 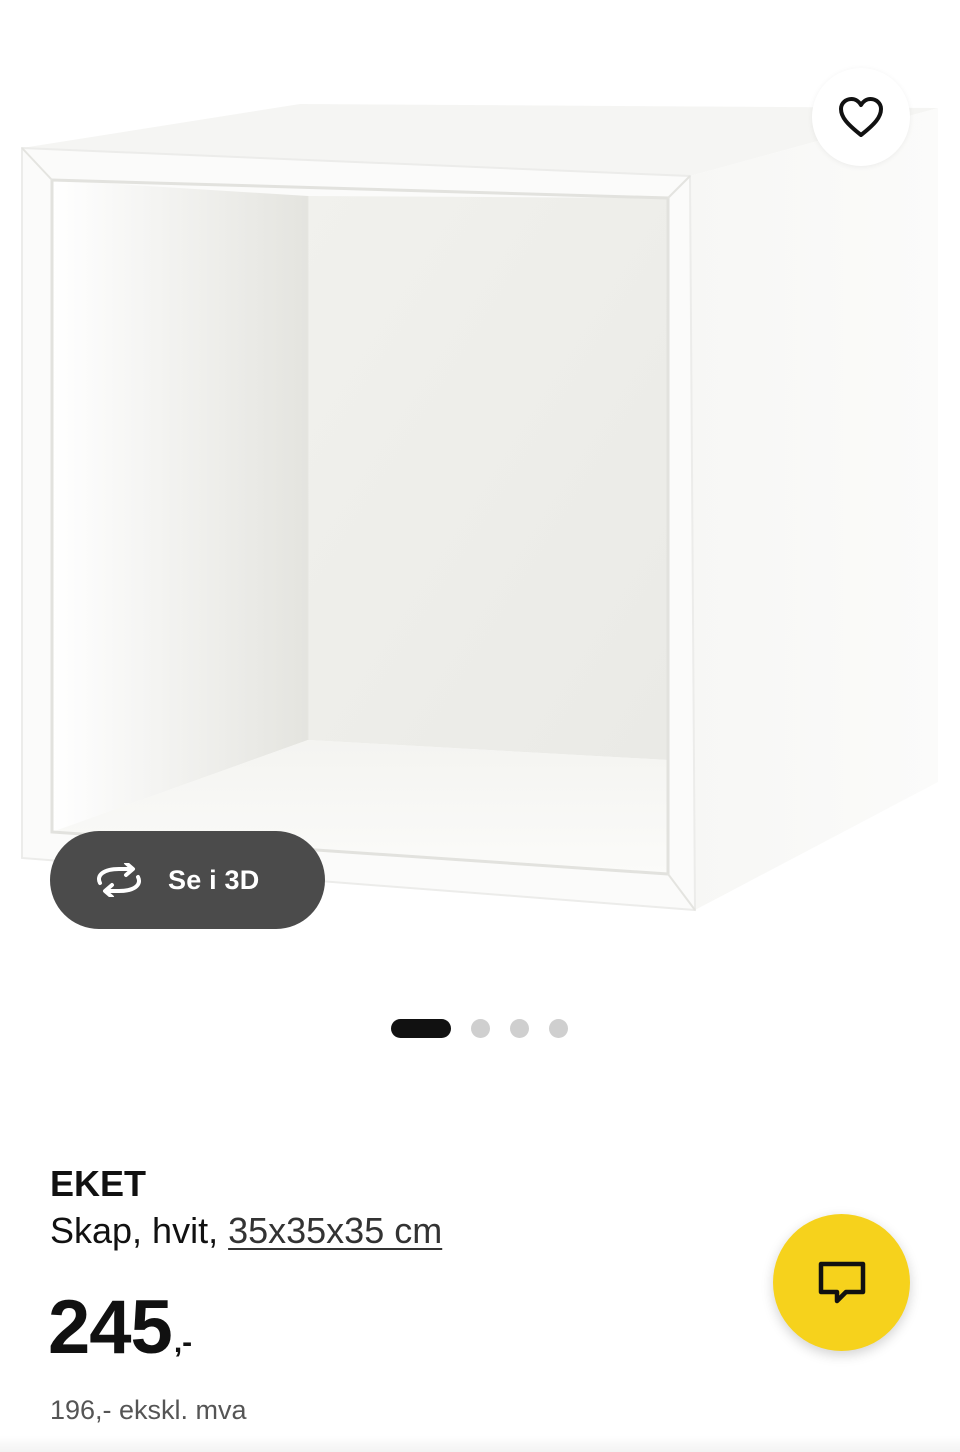 What do you see at coordinates (421, 1028) in the screenshot?
I see `pagination-dot-active` at bounding box center [421, 1028].